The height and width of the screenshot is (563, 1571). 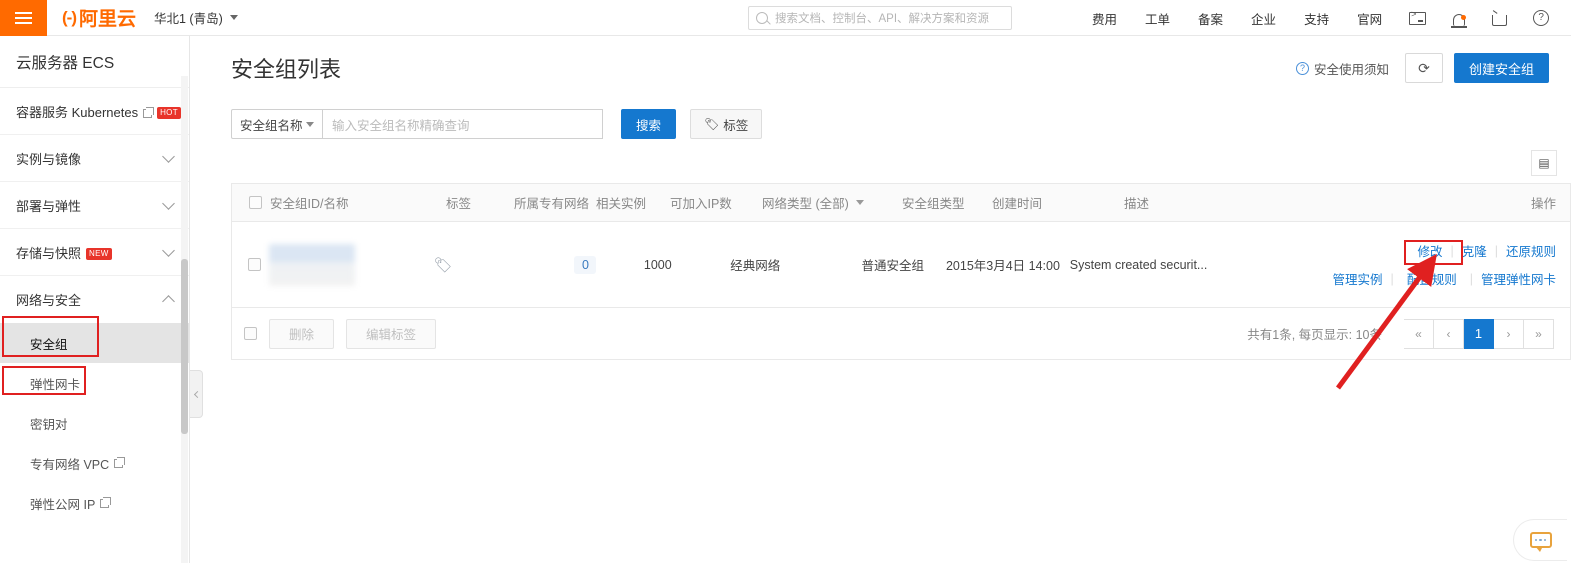 I want to click on edit-tags-button: 编辑标签, so click(x=391, y=333).